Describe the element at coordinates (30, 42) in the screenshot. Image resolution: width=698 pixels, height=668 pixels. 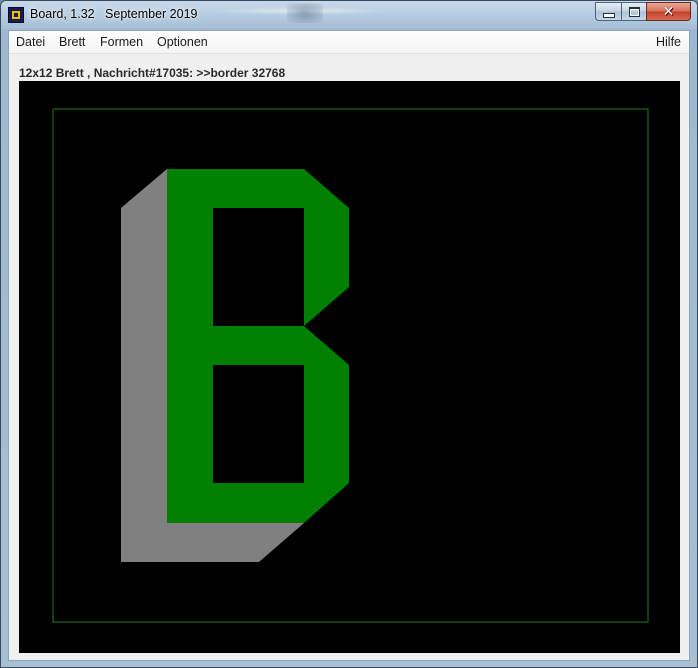
I see `menu-datei: Datei` at that location.